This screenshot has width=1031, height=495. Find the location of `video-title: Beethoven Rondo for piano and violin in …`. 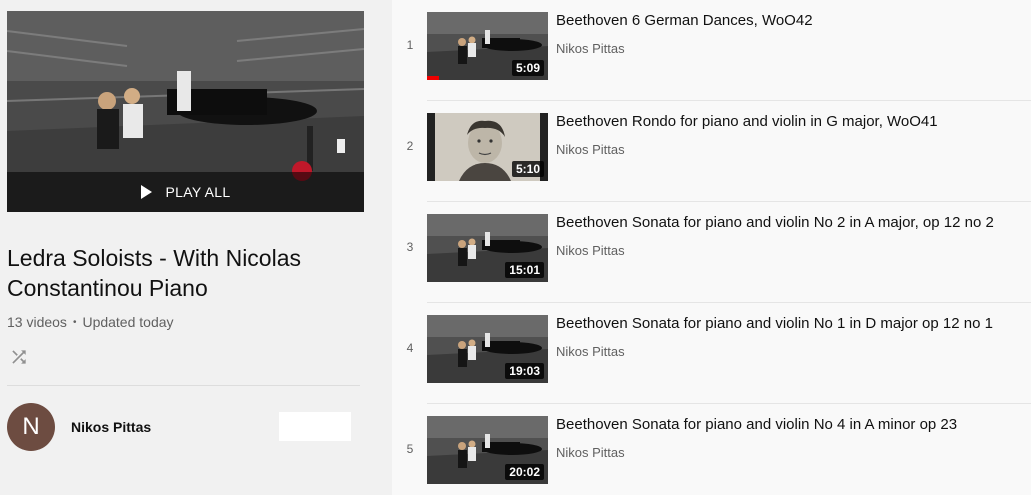

video-title: Beethoven Rondo for piano and violin in … is located at coordinates (747, 121).